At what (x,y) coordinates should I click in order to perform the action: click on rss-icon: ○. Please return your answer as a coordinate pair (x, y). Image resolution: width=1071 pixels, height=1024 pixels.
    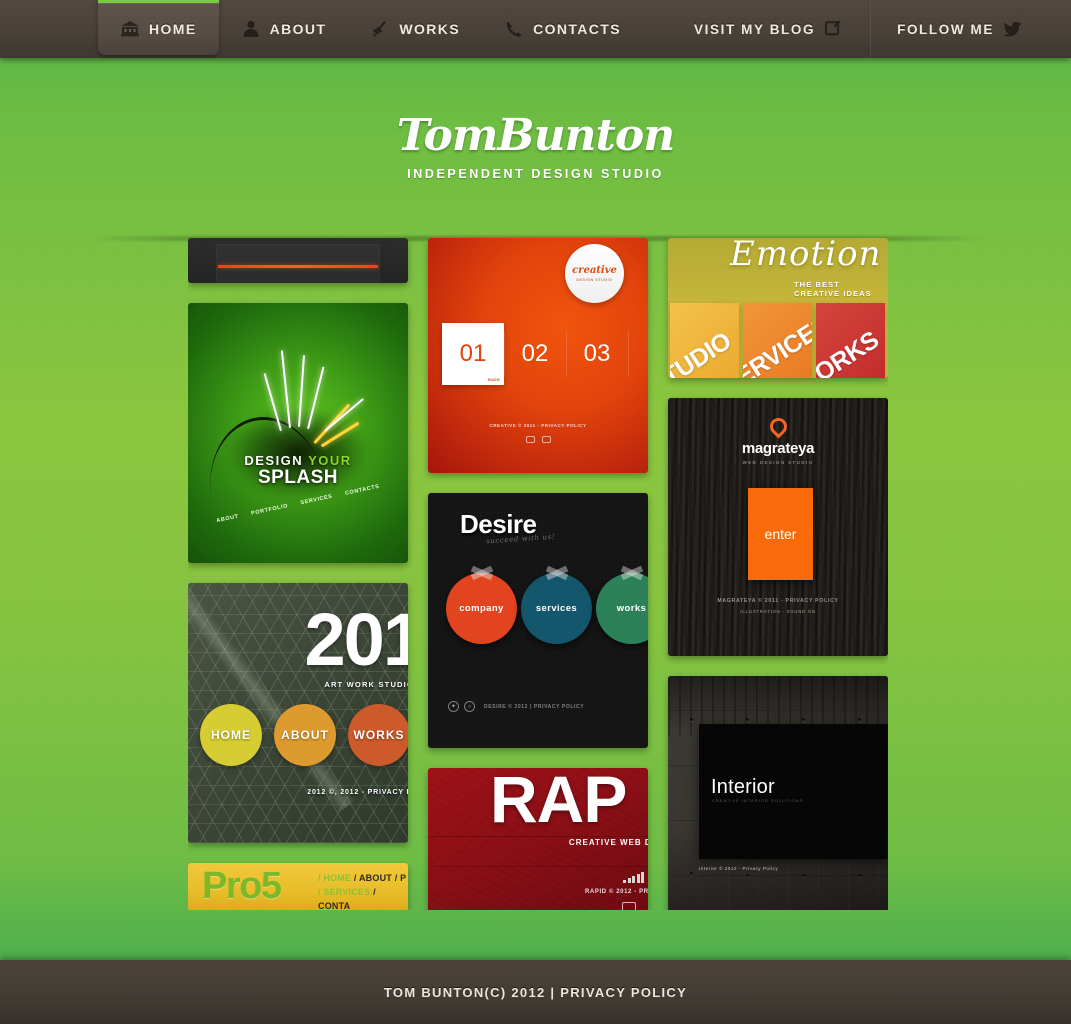
    Looking at the image, I should click on (469, 706).